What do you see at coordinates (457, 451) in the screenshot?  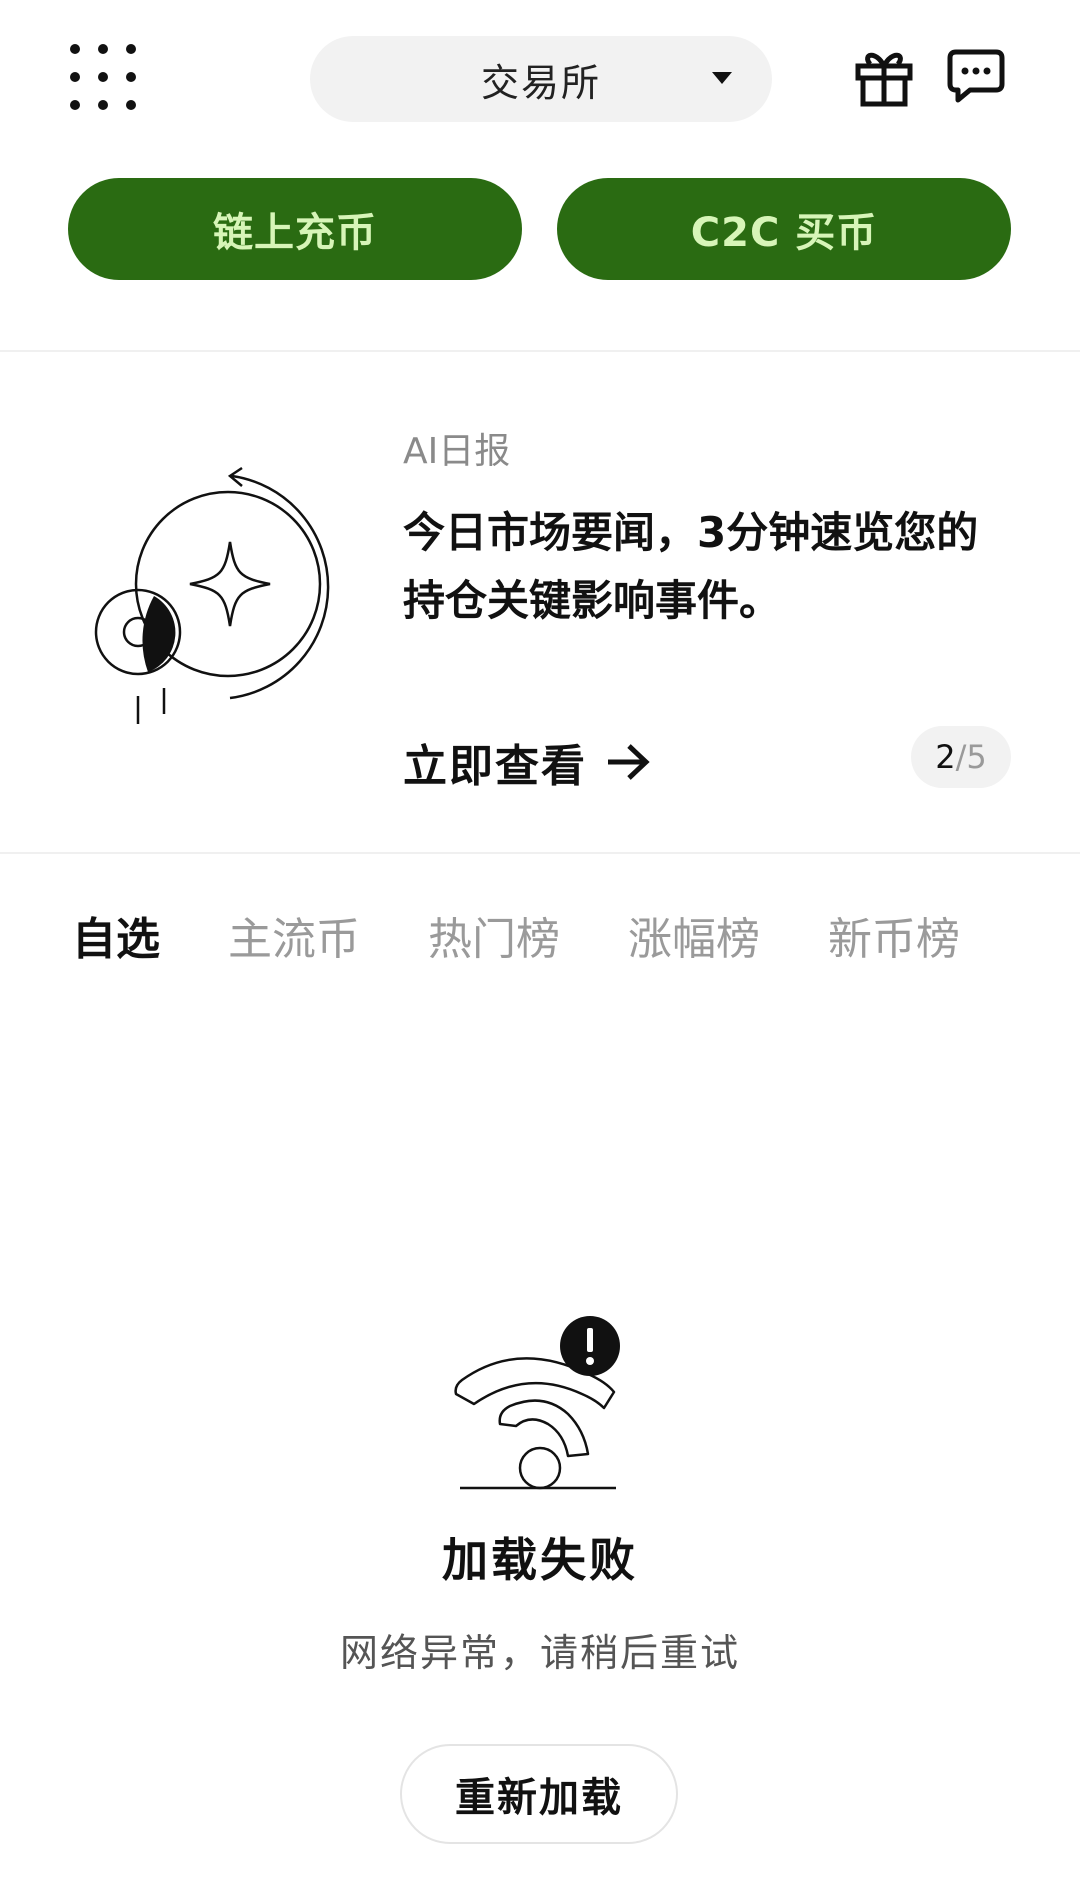 I see `banner-tag: AI日报` at bounding box center [457, 451].